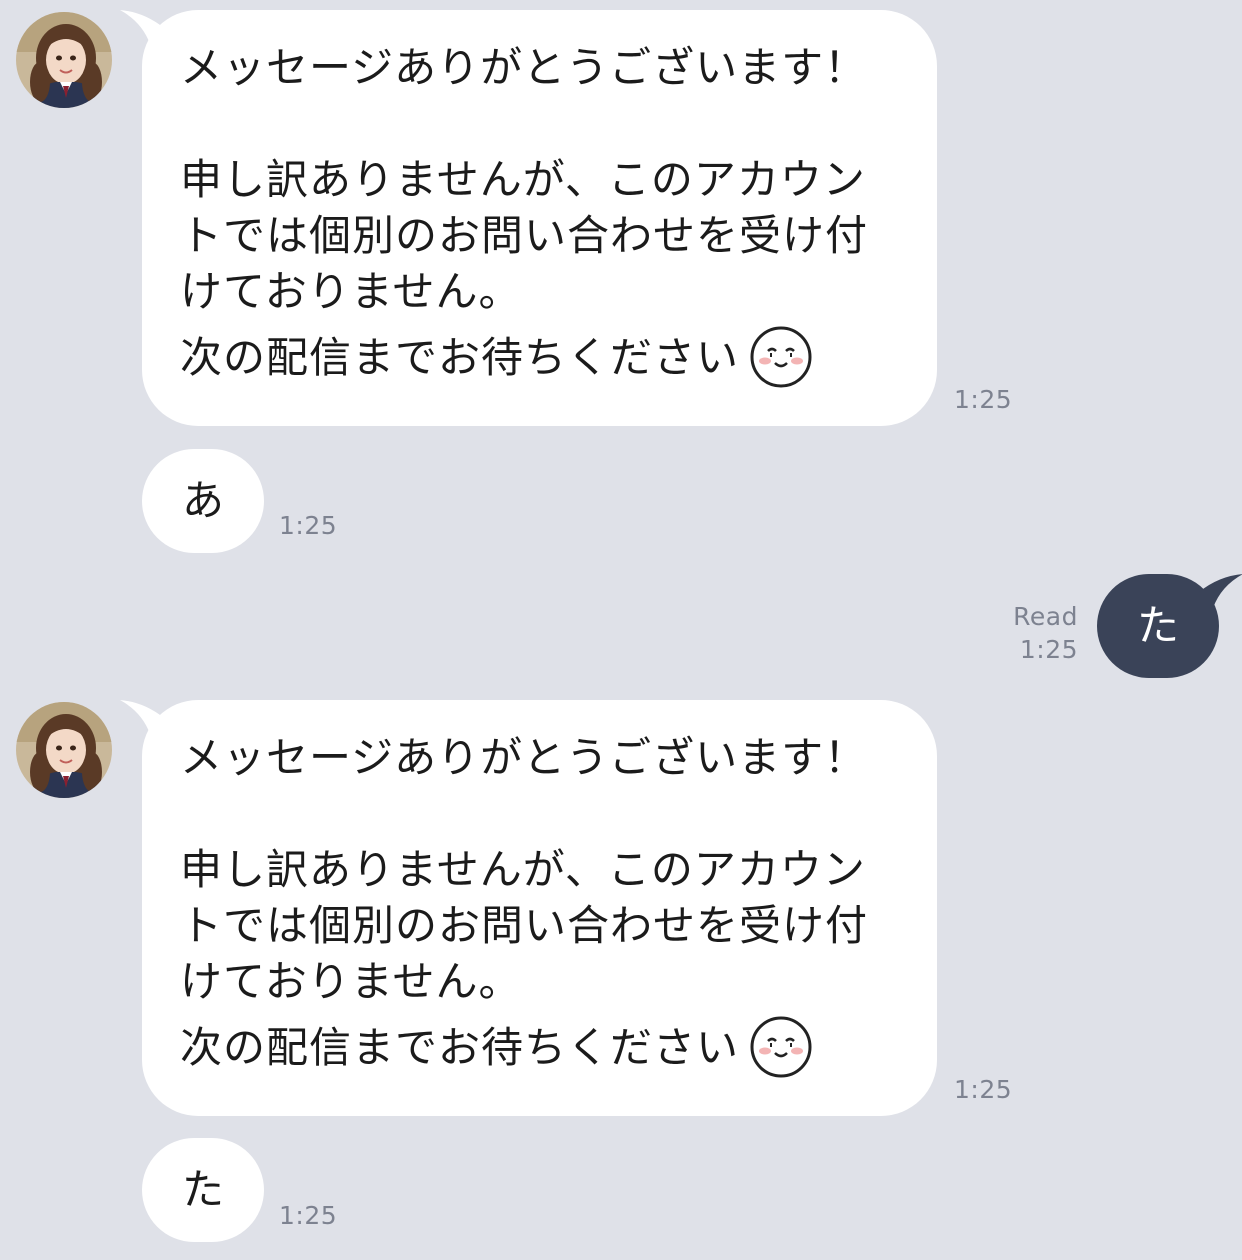  Describe the element at coordinates (203, 501) in the screenshot. I see `message-bubble-received: あ` at that location.